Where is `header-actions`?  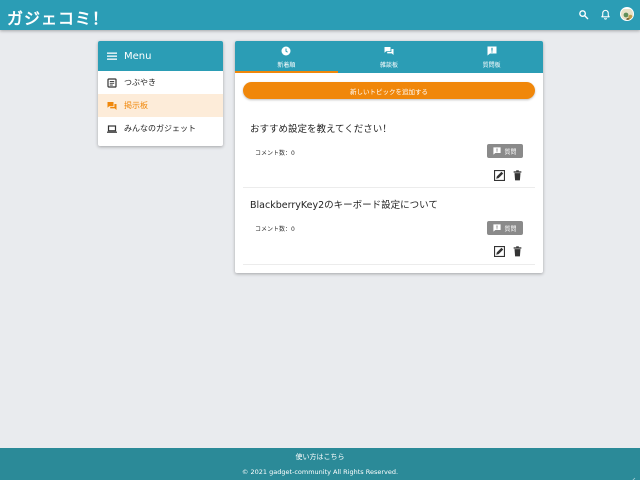
header-actions is located at coordinates (605, 14).